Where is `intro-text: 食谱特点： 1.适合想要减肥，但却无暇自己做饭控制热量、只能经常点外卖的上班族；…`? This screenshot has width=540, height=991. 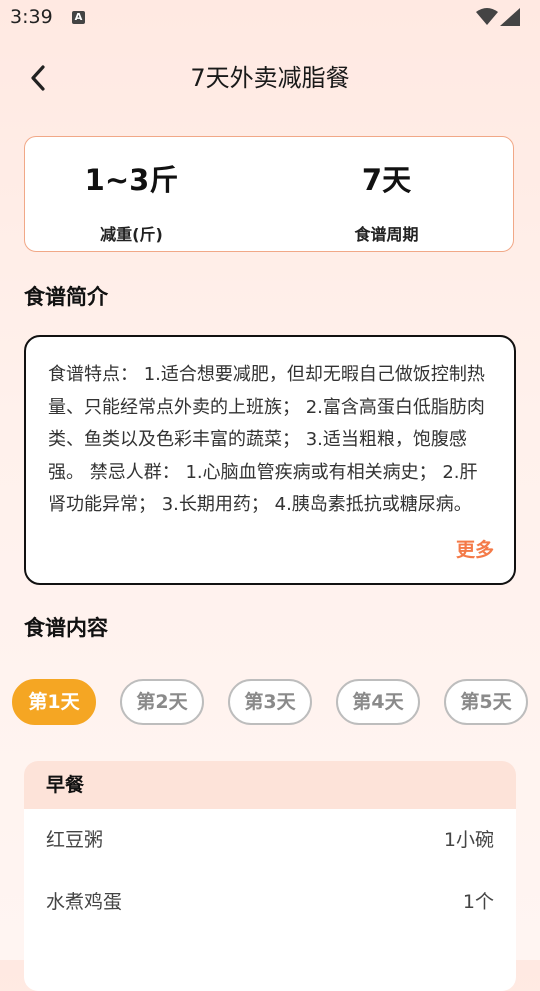
intro-text: 食谱特点： 1.适合想要减肥，但却无暇自己做饭控制热量、只能经常点外卖的上班族；… is located at coordinates (266, 439).